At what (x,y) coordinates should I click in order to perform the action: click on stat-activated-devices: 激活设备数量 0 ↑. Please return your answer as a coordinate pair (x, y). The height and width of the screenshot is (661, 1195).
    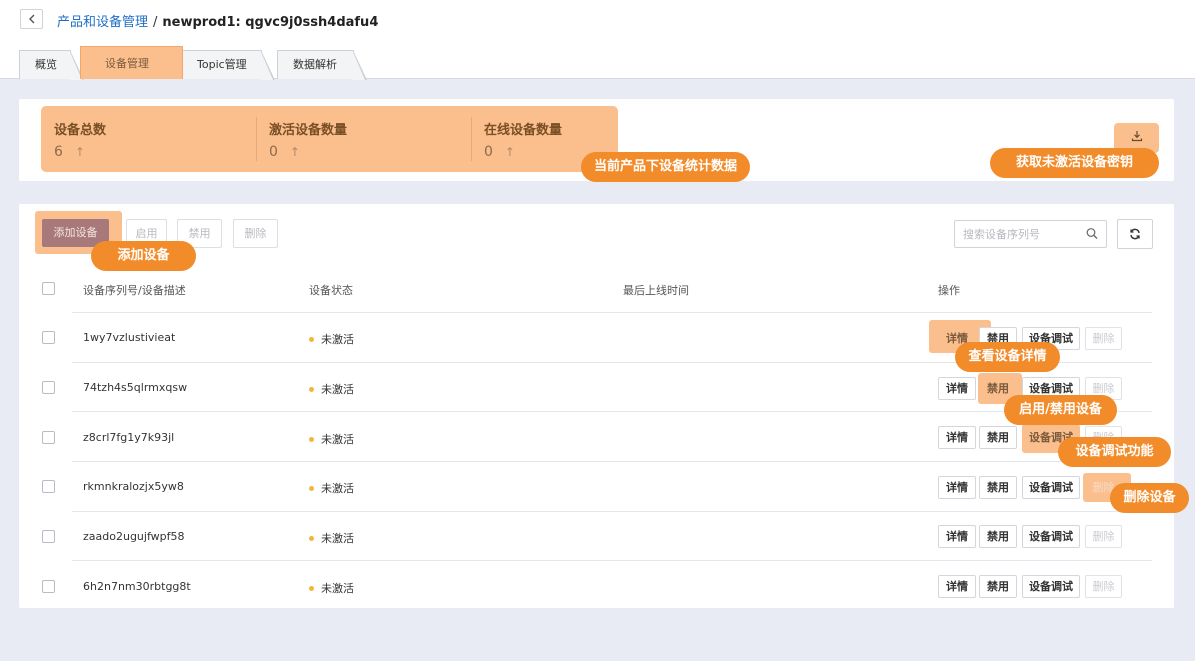
    Looking at the image, I should click on (308, 139).